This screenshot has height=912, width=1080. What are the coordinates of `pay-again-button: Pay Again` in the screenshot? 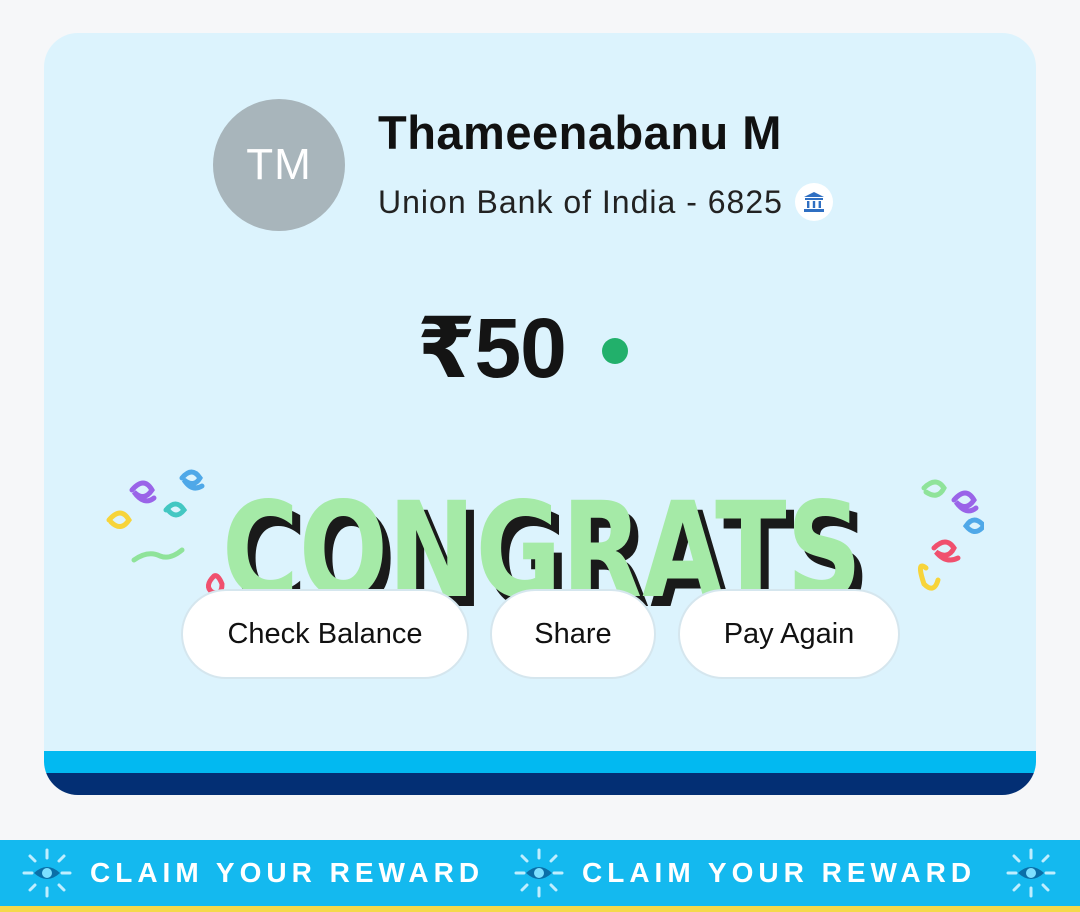 It's located at (789, 634).